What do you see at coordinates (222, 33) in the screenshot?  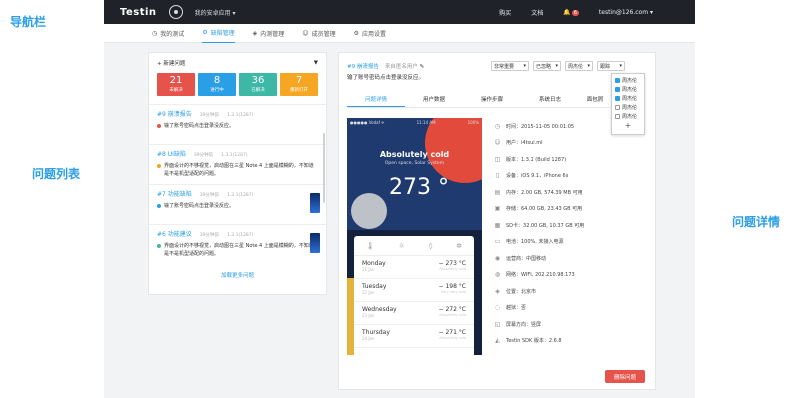 I see `tab-label: 缺陷管理` at bounding box center [222, 33].